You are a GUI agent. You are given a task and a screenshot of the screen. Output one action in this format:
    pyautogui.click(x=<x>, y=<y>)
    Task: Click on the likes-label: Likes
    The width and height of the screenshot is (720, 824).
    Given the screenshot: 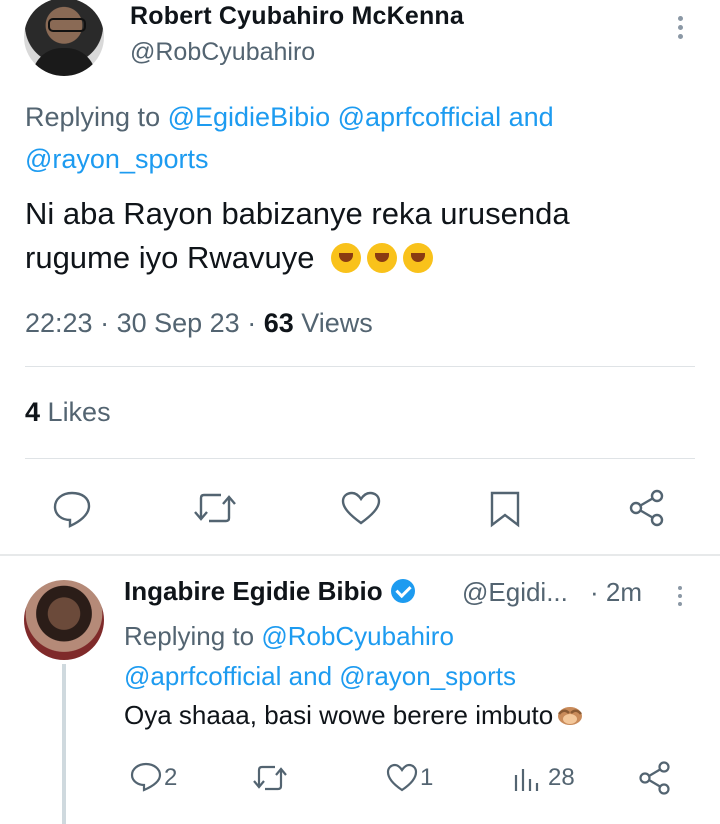 What is the action you would take?
    pyautogui.click(x=79, y=412)
    